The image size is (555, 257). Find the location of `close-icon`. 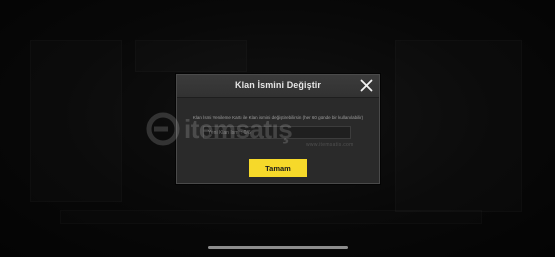

close-icon is located at coordinates (366, 85).